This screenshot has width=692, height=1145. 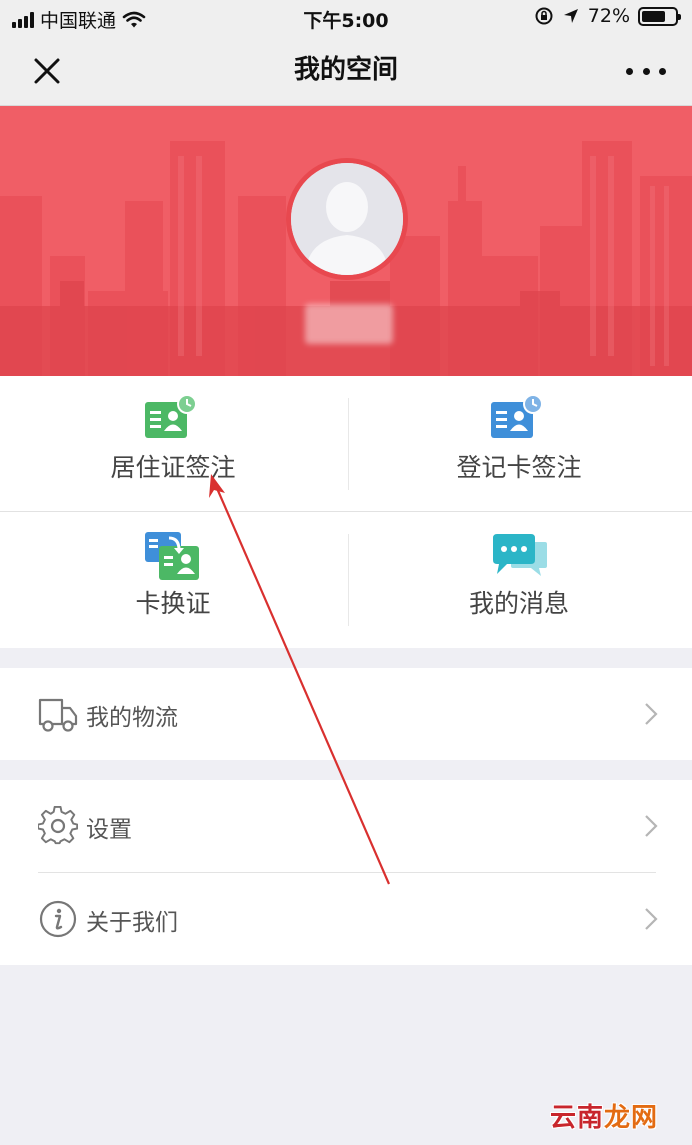 I want to click on menu-item-settings: 设置, so click(x=346, y=826).